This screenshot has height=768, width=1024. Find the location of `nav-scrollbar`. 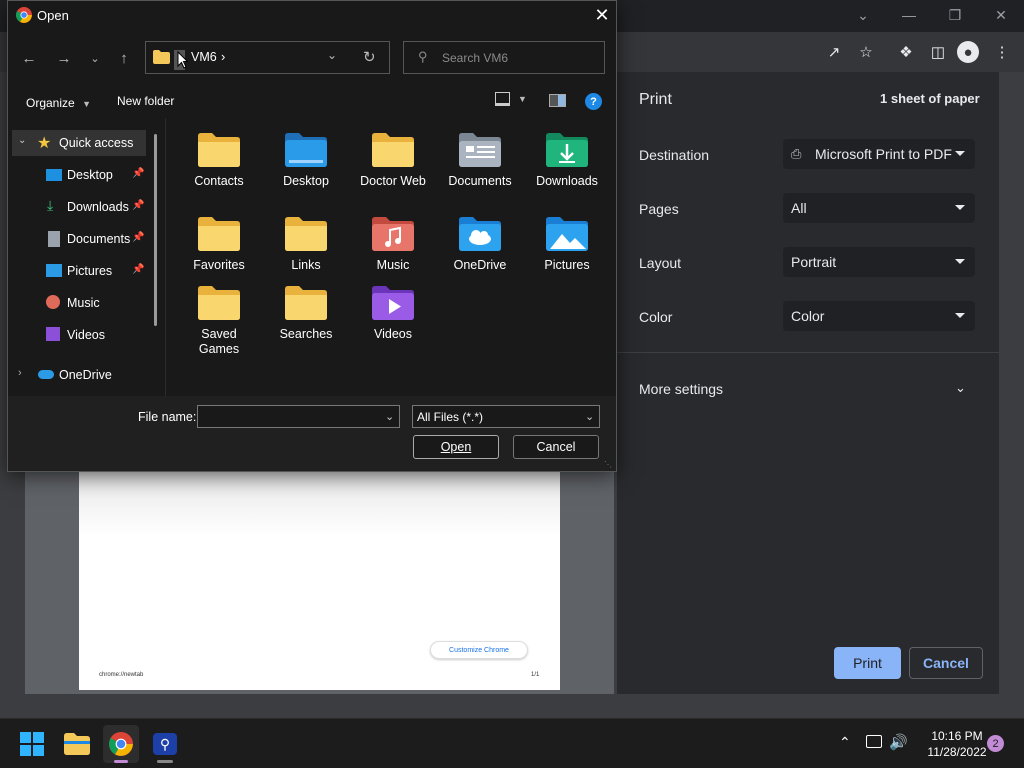

nav-scrollbar is located at coordinates (155, 230).